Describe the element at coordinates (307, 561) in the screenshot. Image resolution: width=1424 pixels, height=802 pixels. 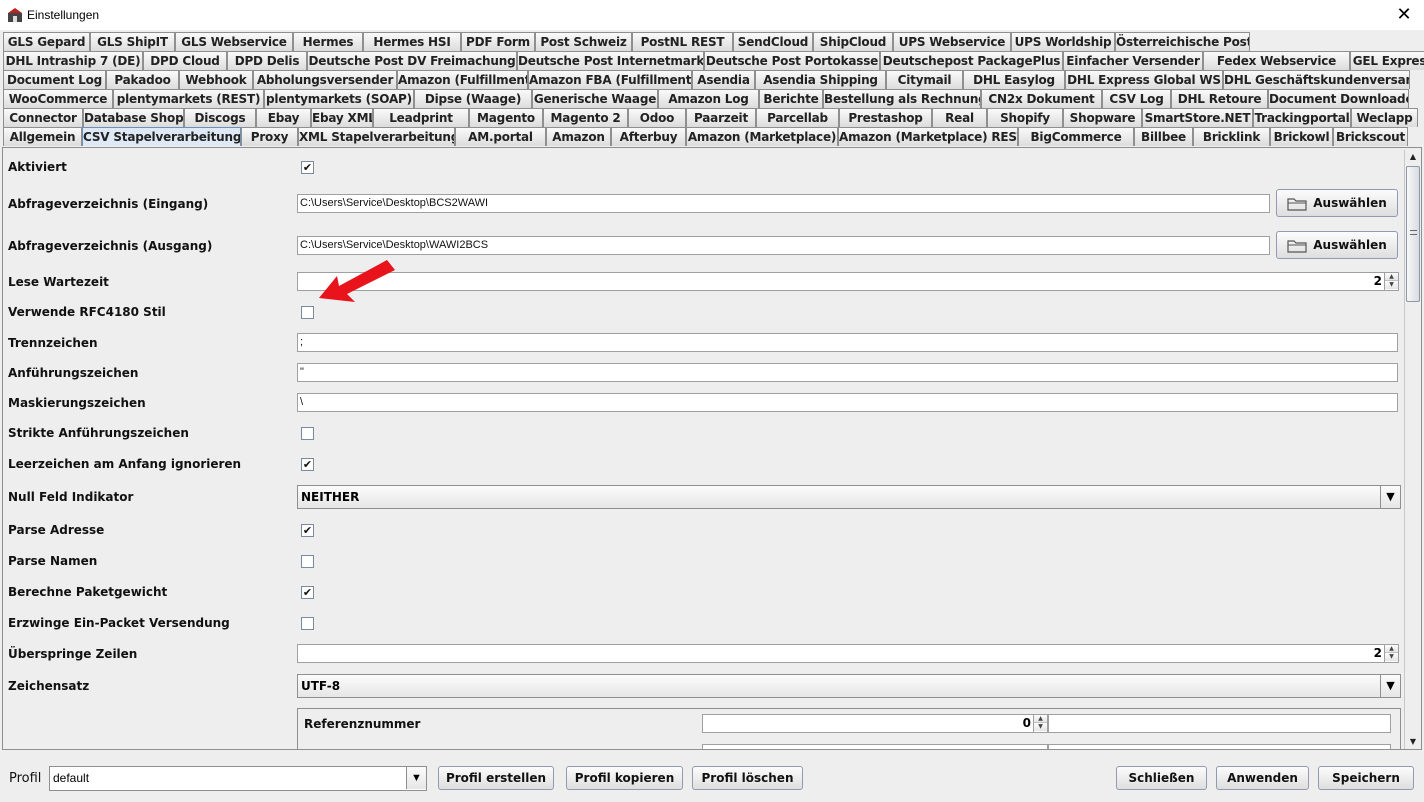
I see `parse-namen-checkbox` at that location.